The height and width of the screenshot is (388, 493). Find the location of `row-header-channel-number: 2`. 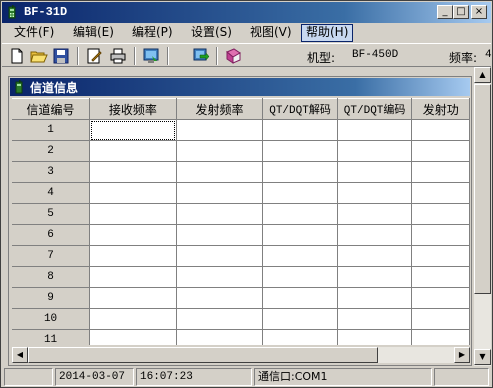

row-header-channel-number: 2 is located at coordinates (51, 151).